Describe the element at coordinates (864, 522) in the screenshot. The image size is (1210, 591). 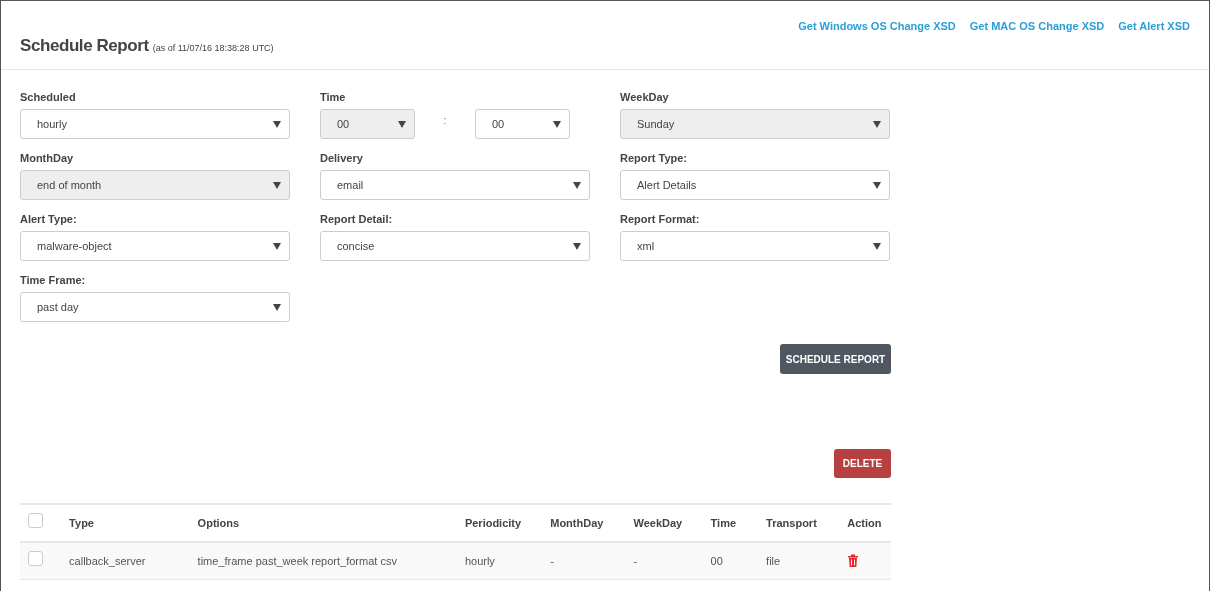
I see `column-header: Action` at that location.